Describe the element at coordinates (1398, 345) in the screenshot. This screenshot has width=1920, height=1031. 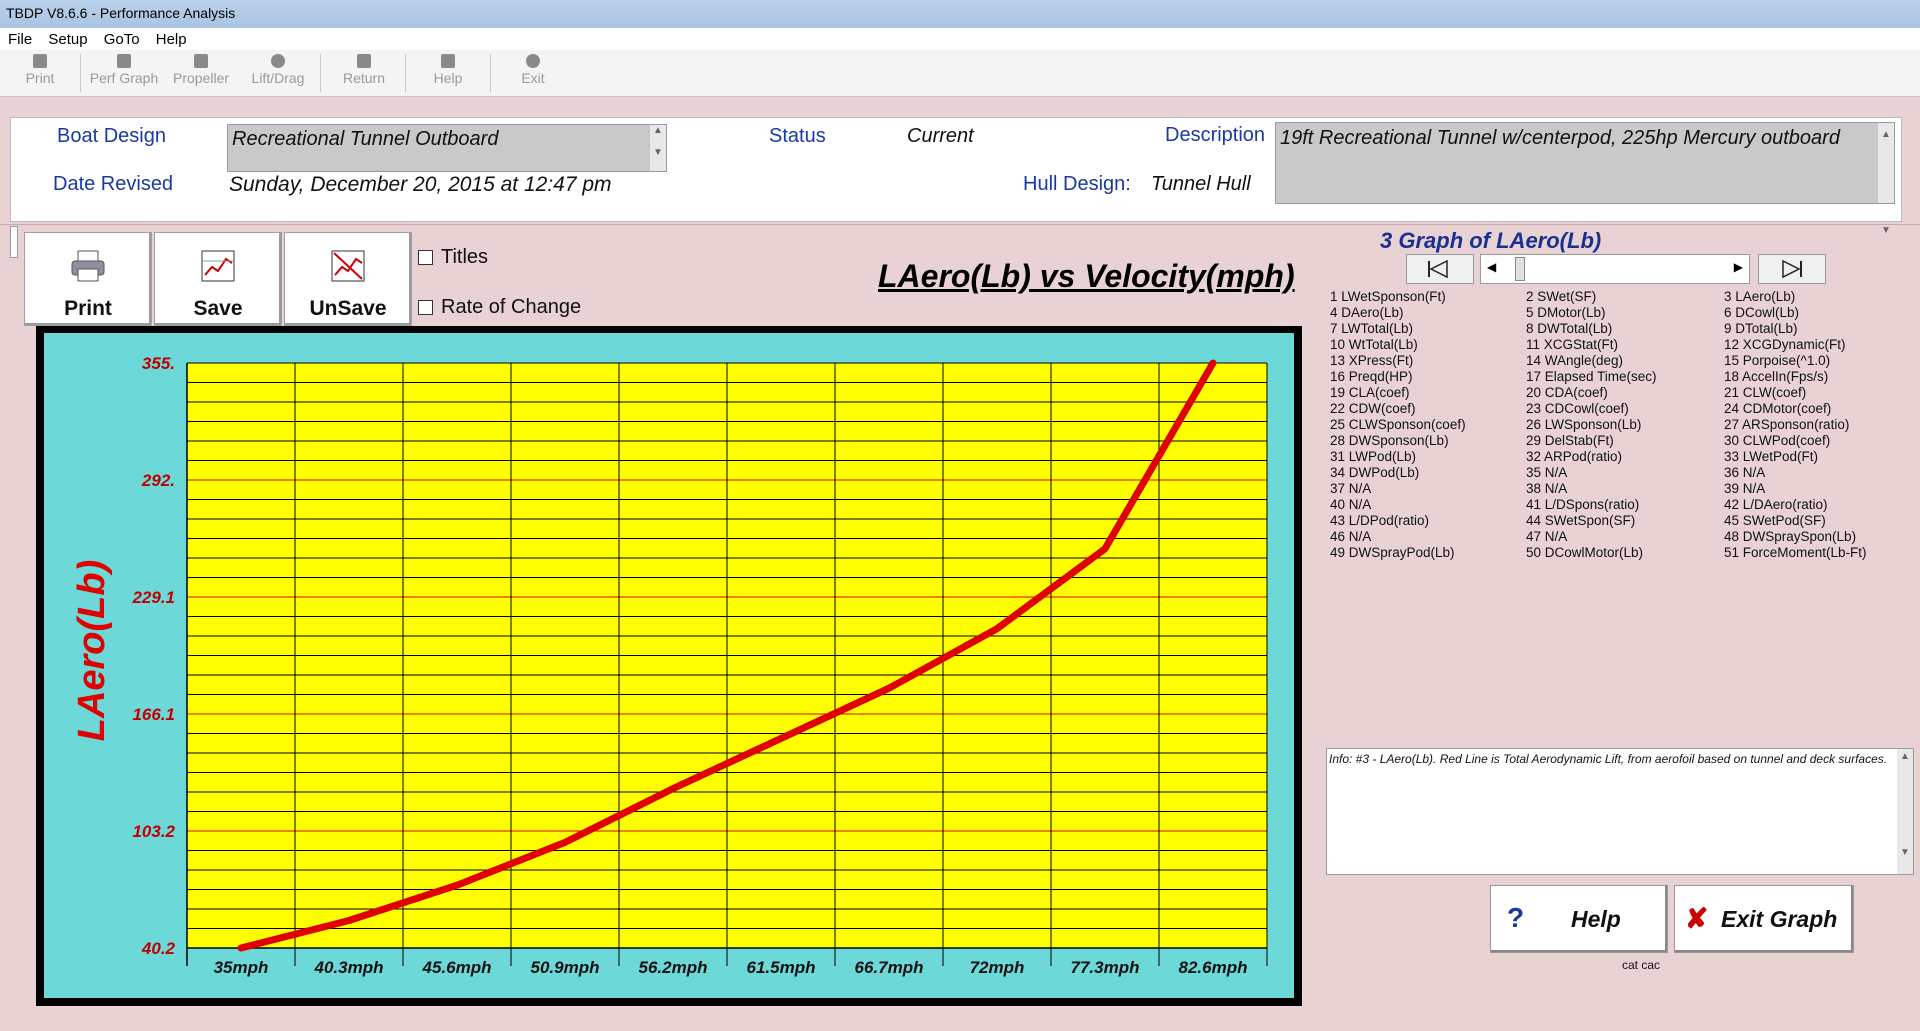
I see `graph-list-item: 10 WtTotal(Lb)` at that location.